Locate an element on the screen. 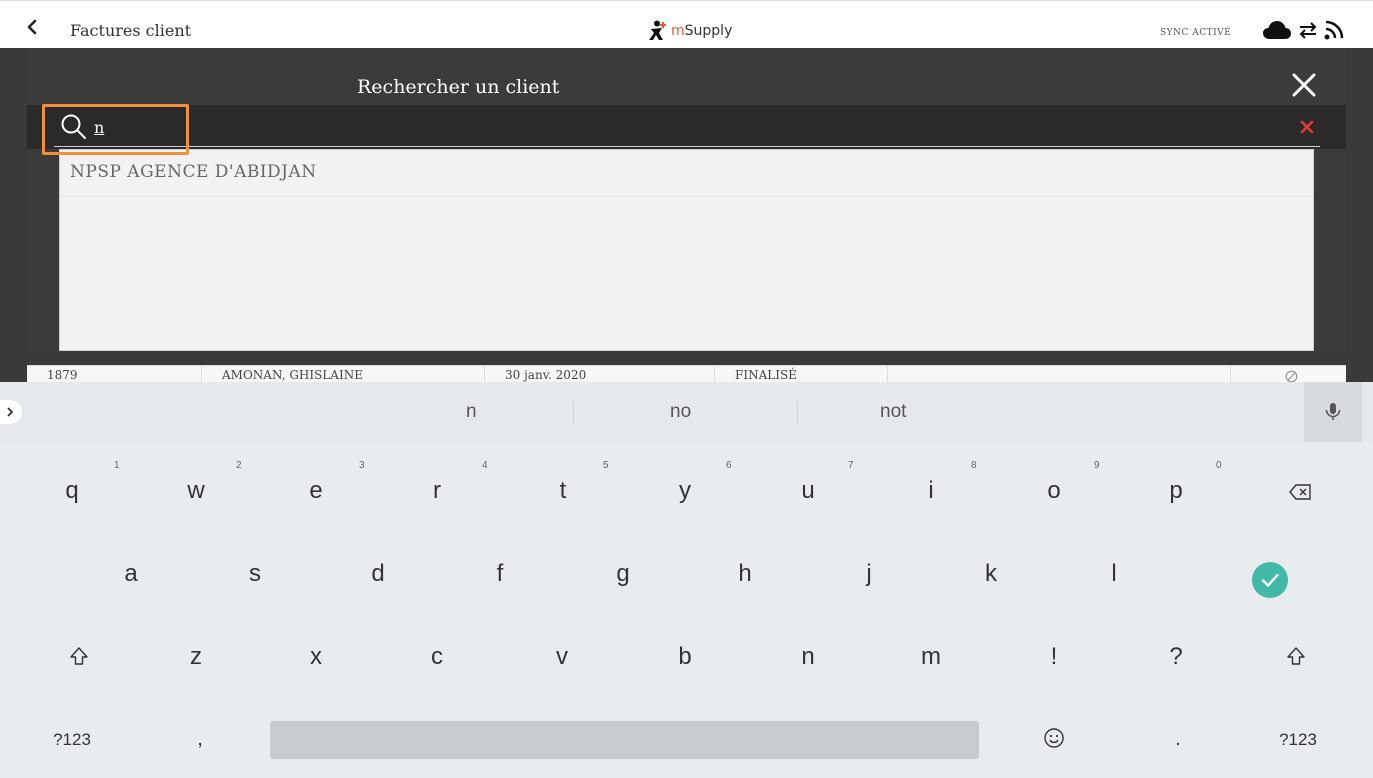  logo-text-m: m is located at coordinates (678, 31).